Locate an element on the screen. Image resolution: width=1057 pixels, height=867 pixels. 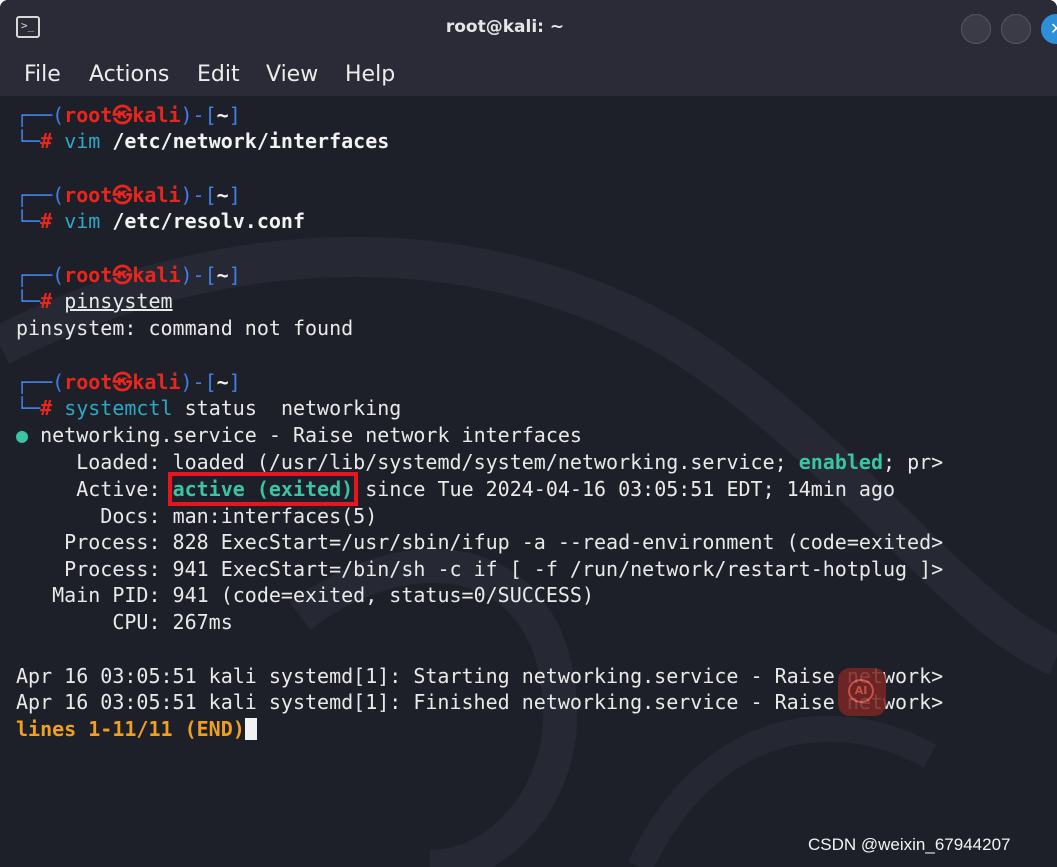
menu-view: View is located at coordinates (292, 74).